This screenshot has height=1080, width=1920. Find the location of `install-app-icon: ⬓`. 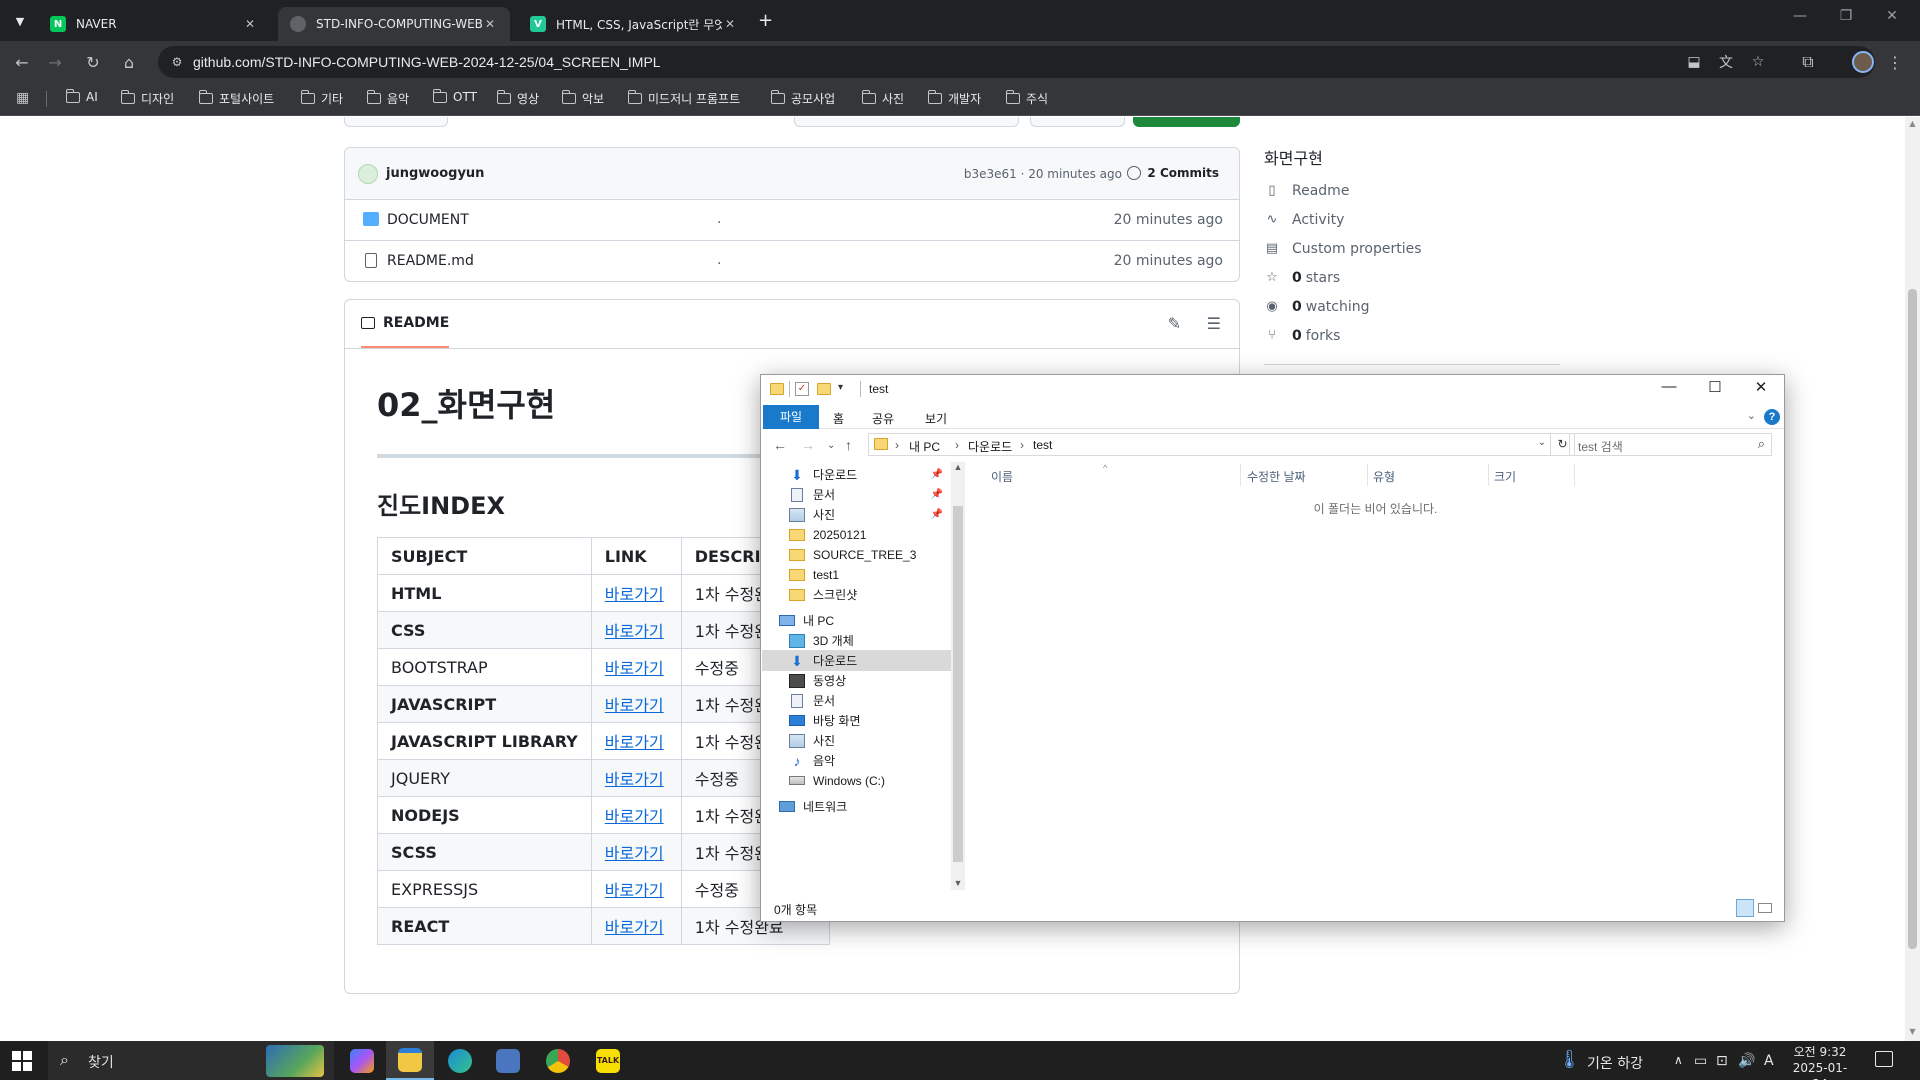

install-app-icon: ⬓ is located at coordinates (1694, 62).